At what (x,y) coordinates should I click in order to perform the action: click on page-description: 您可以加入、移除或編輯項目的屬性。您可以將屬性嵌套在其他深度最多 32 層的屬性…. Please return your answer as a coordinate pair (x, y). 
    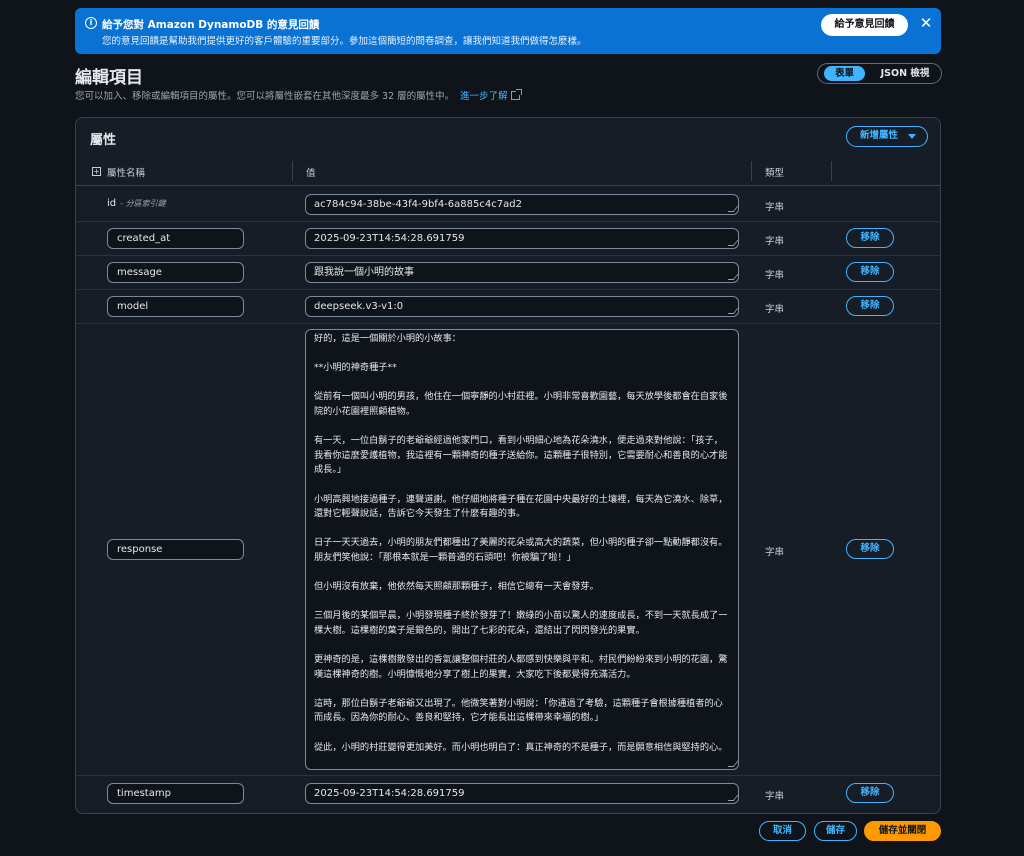
    Looking at the image, I should click on (298, 95).